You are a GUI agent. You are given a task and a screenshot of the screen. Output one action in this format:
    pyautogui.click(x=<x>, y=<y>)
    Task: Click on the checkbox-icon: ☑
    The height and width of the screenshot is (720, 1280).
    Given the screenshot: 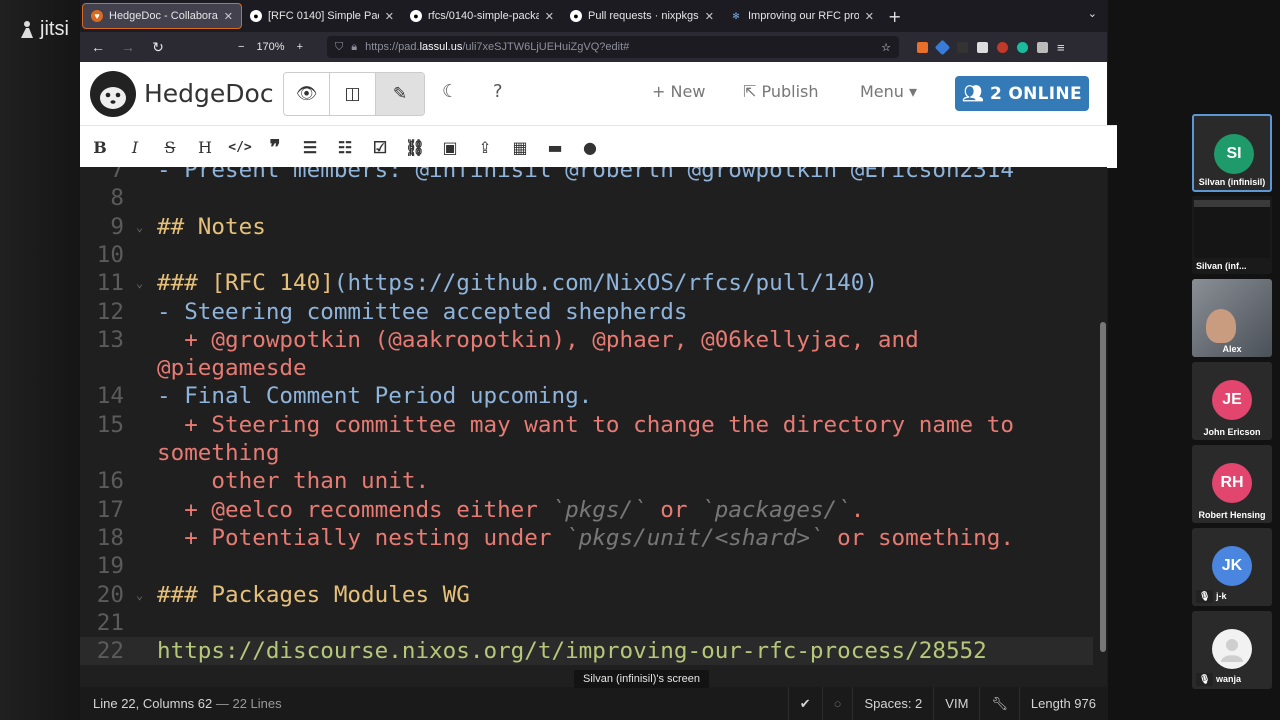 What is the action you would take?
    pyautogui.click(x=380, y=147)
    